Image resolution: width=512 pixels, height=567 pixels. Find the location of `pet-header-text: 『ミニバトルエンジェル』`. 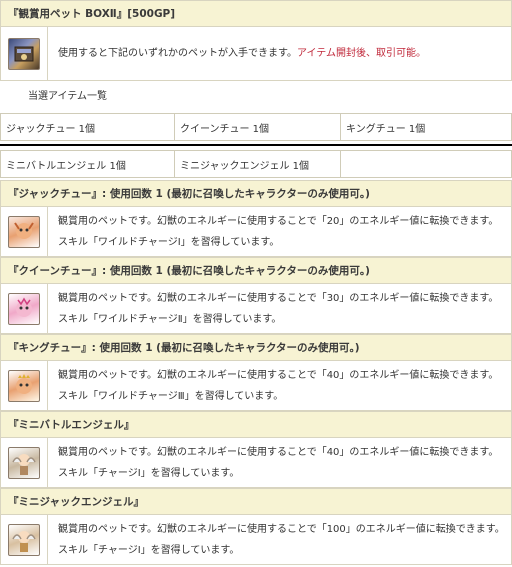

pet-header-text: 『ミニバトルエンジェル』 is located at coordinates (71, 425).